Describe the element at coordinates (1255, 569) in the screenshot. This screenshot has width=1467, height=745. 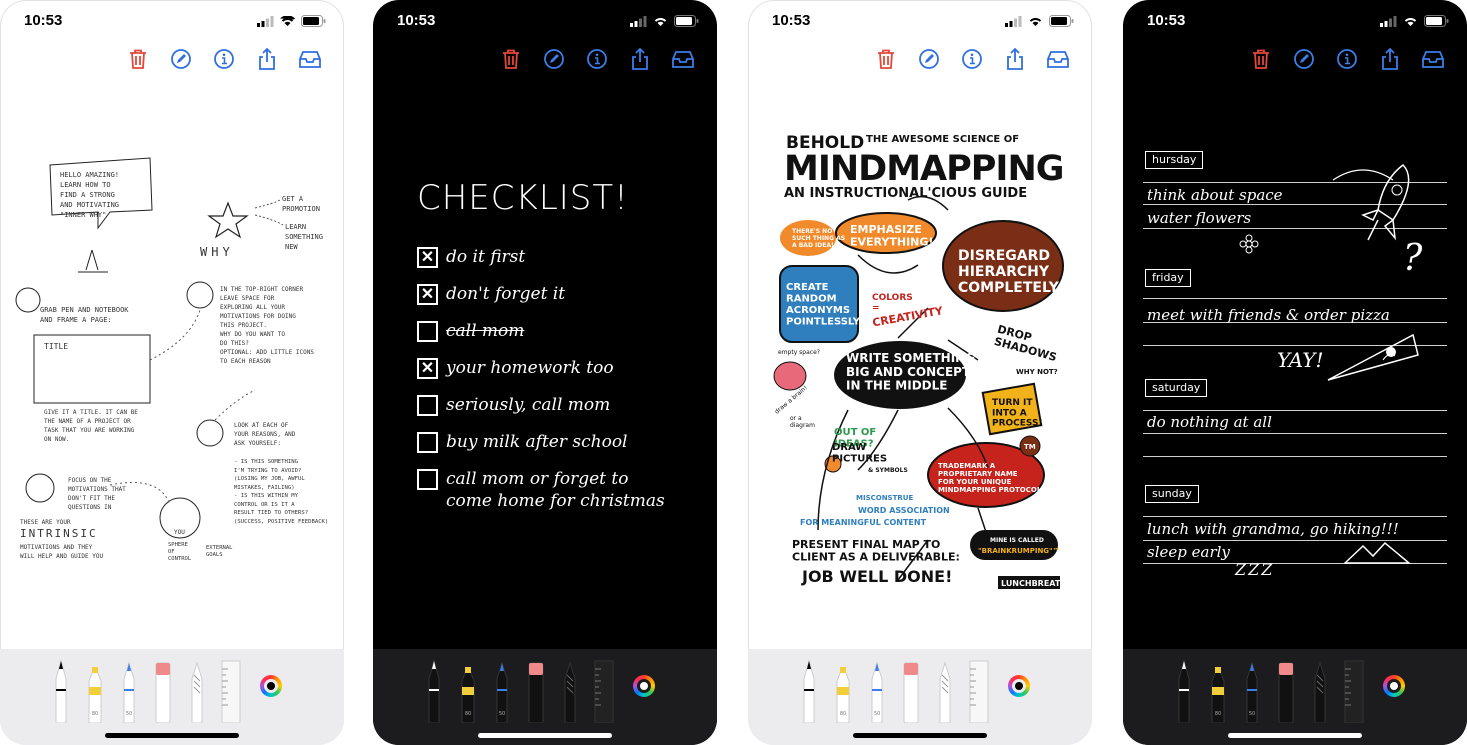
I see `zzz-doodle: ZZZ` at that location.